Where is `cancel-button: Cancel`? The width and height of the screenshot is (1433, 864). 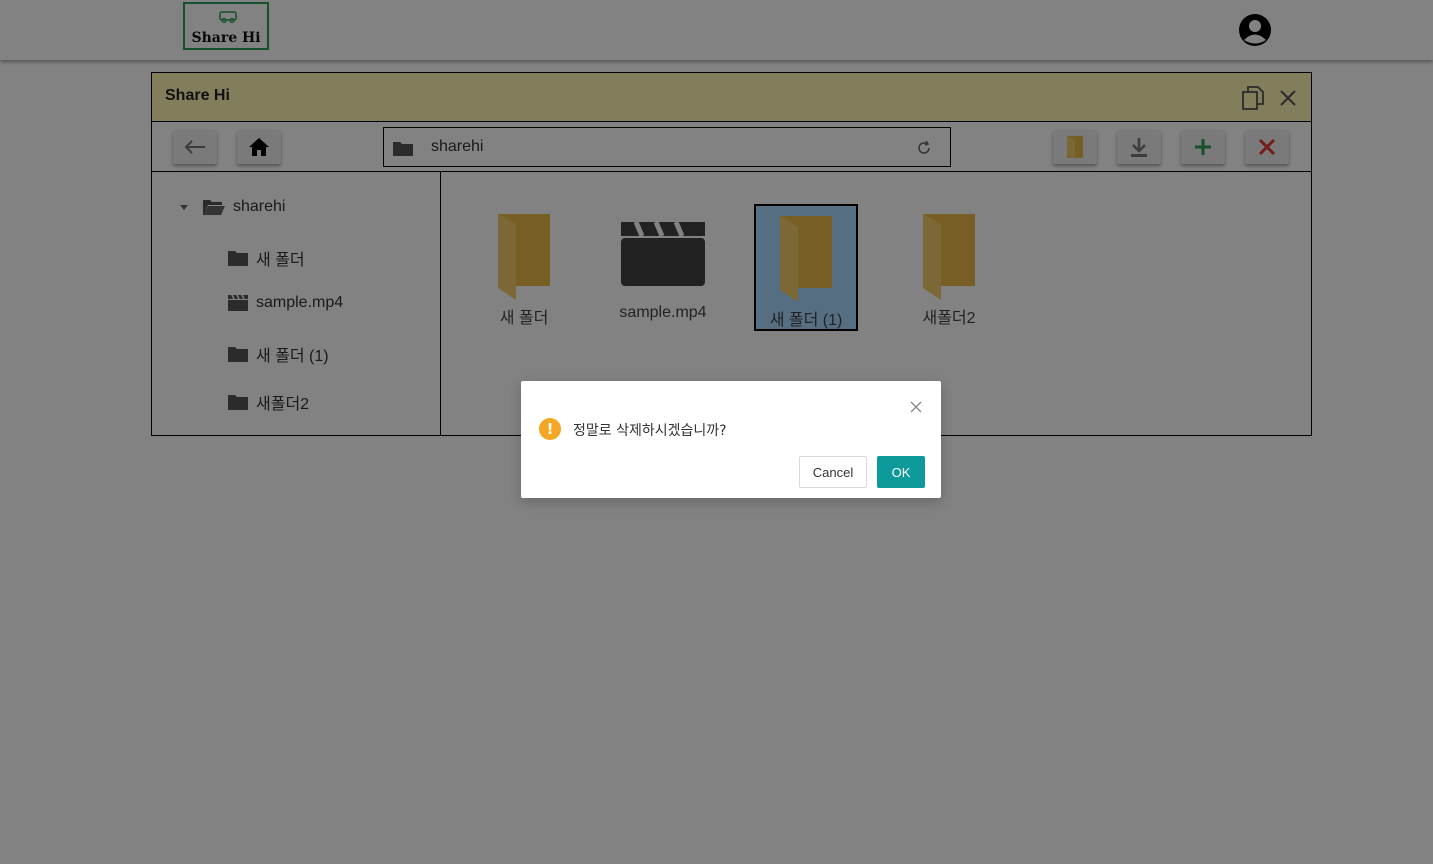
cancel-button: Cancel is located at coordinates (833, 472).